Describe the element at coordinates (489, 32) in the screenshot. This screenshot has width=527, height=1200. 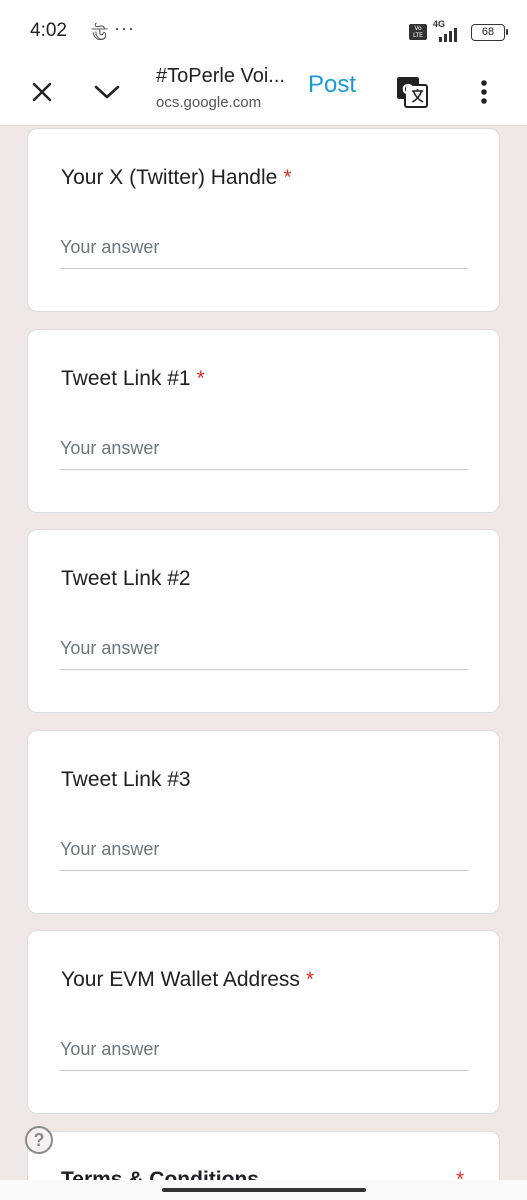
I see `battery-icon: 68` at that location.